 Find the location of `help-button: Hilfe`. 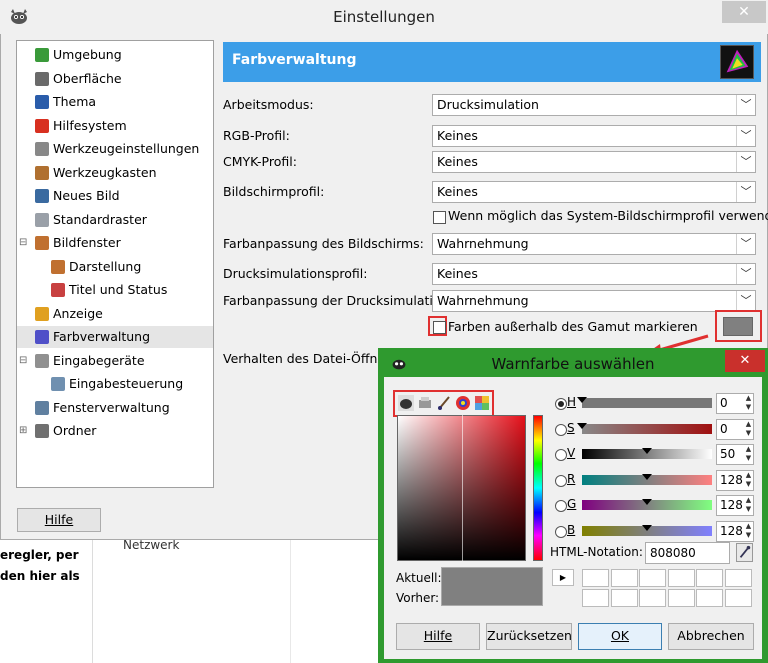

help-button: Hilfe is located at coordinates (59, 520).